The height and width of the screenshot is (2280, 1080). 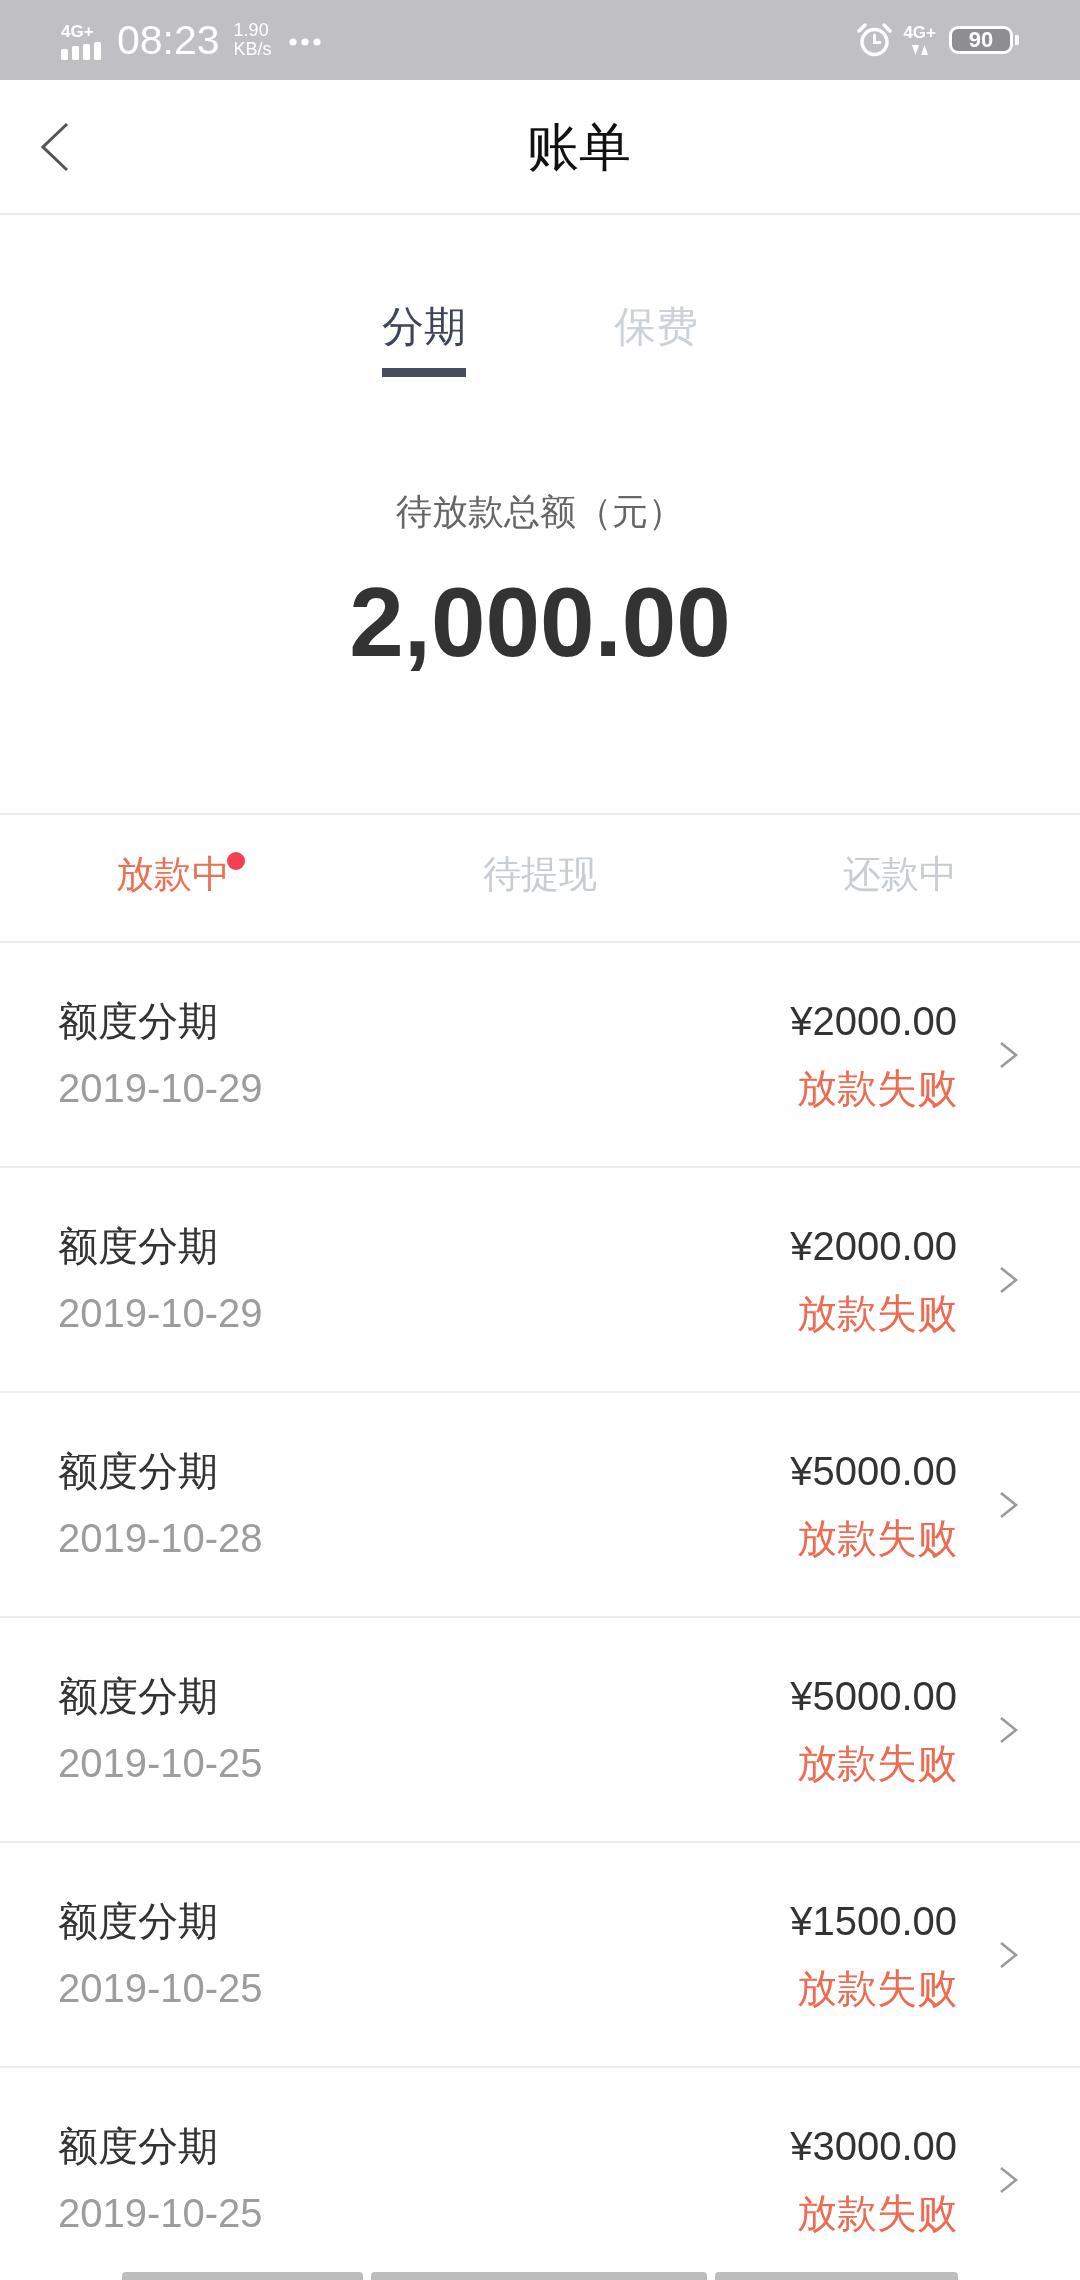 I want to click on network-speed-unit: KB/s, so click(x=252, y=49).